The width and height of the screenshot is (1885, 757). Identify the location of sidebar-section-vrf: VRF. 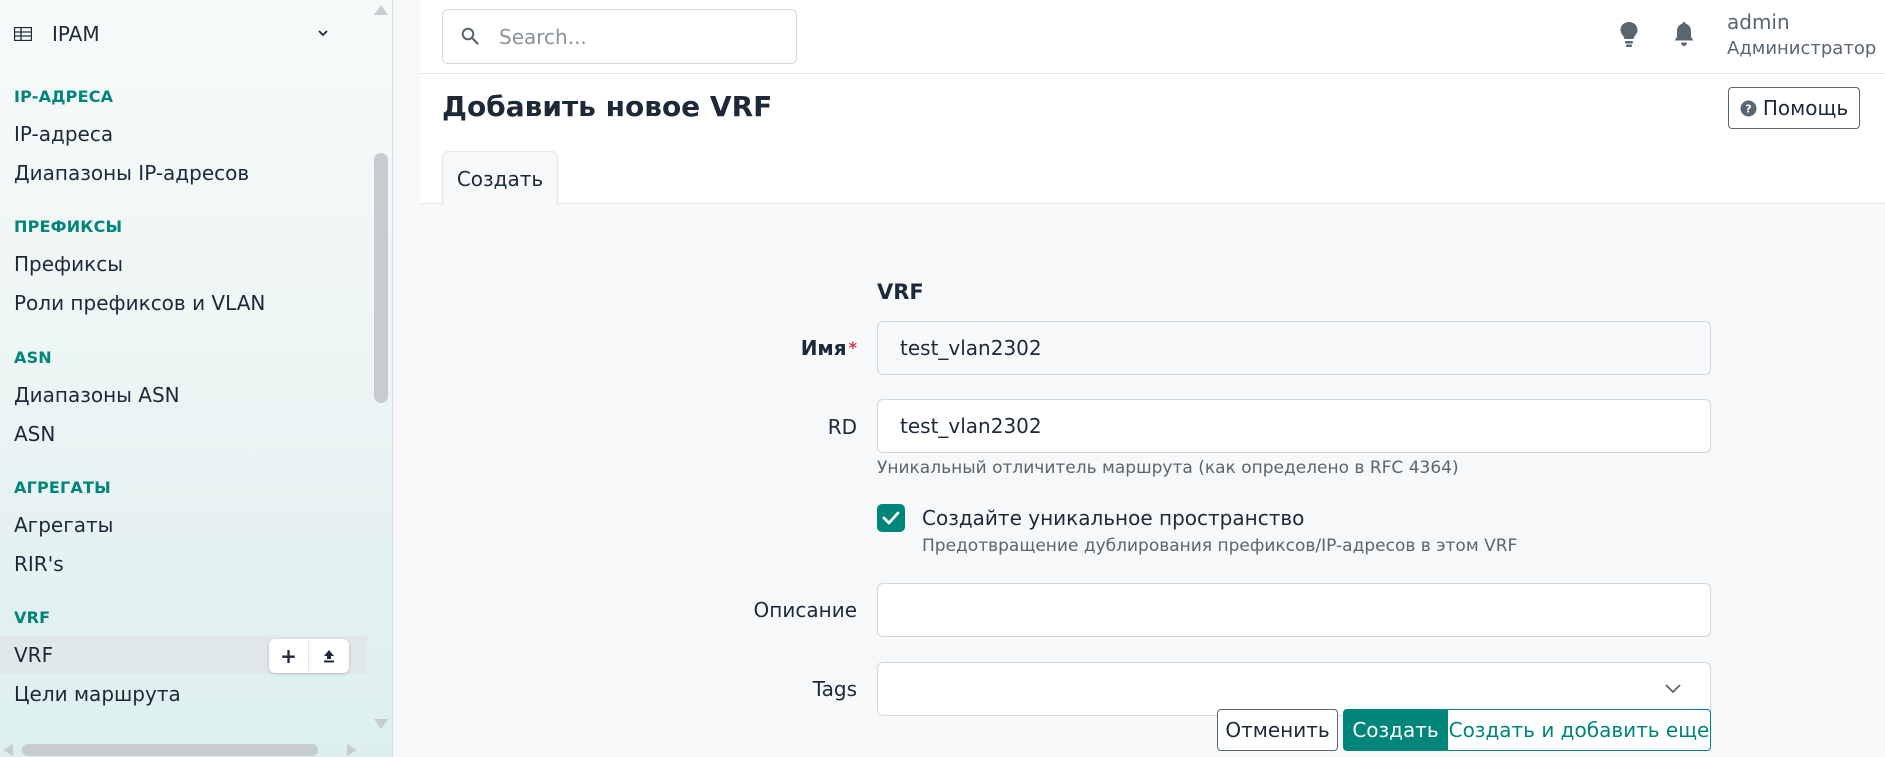
(32, 617).